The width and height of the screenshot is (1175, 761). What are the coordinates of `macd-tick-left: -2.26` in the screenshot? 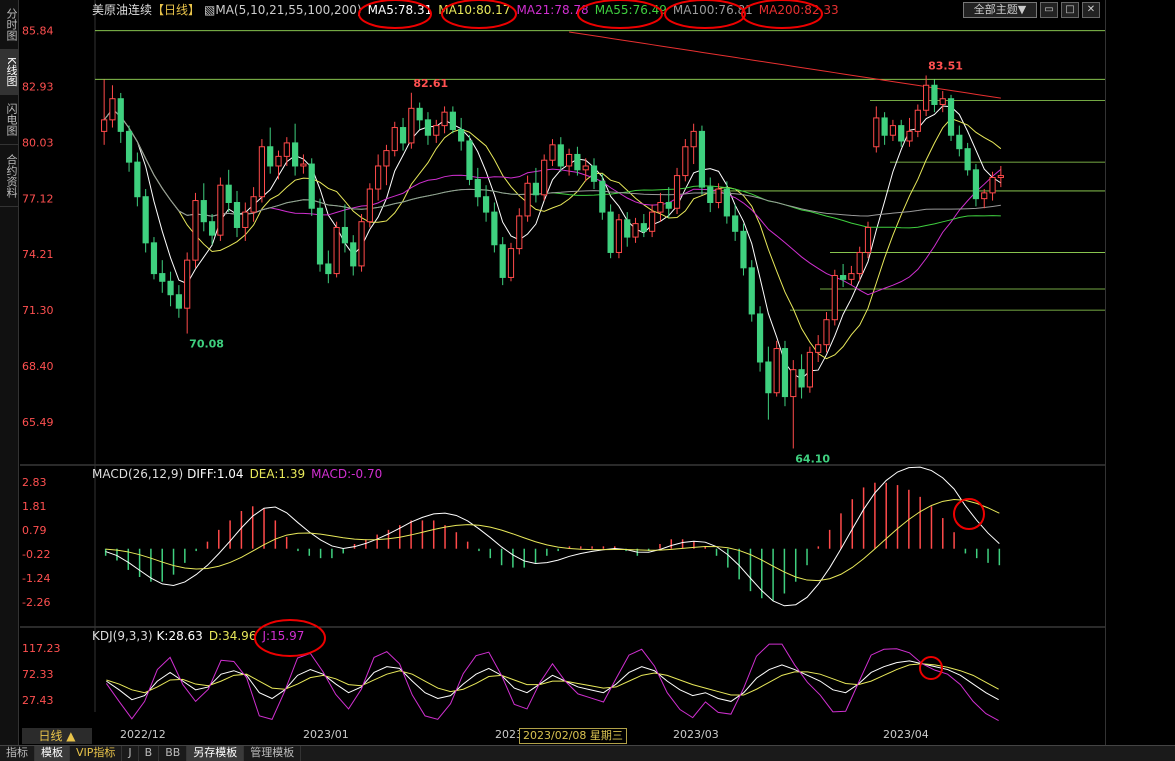 It's located at (36, 602).